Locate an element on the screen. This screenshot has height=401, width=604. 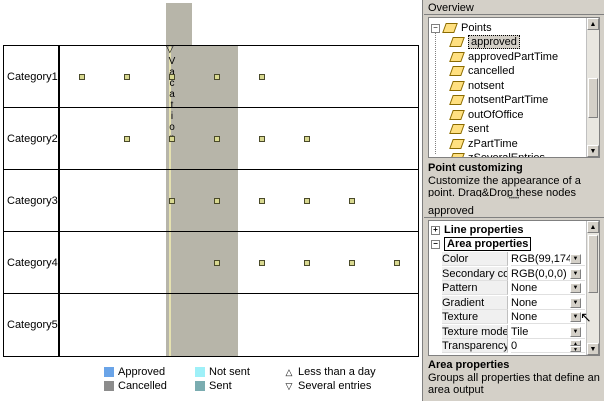
property-value: 0 ▲ ▼ is located at coordinates (548, 346).